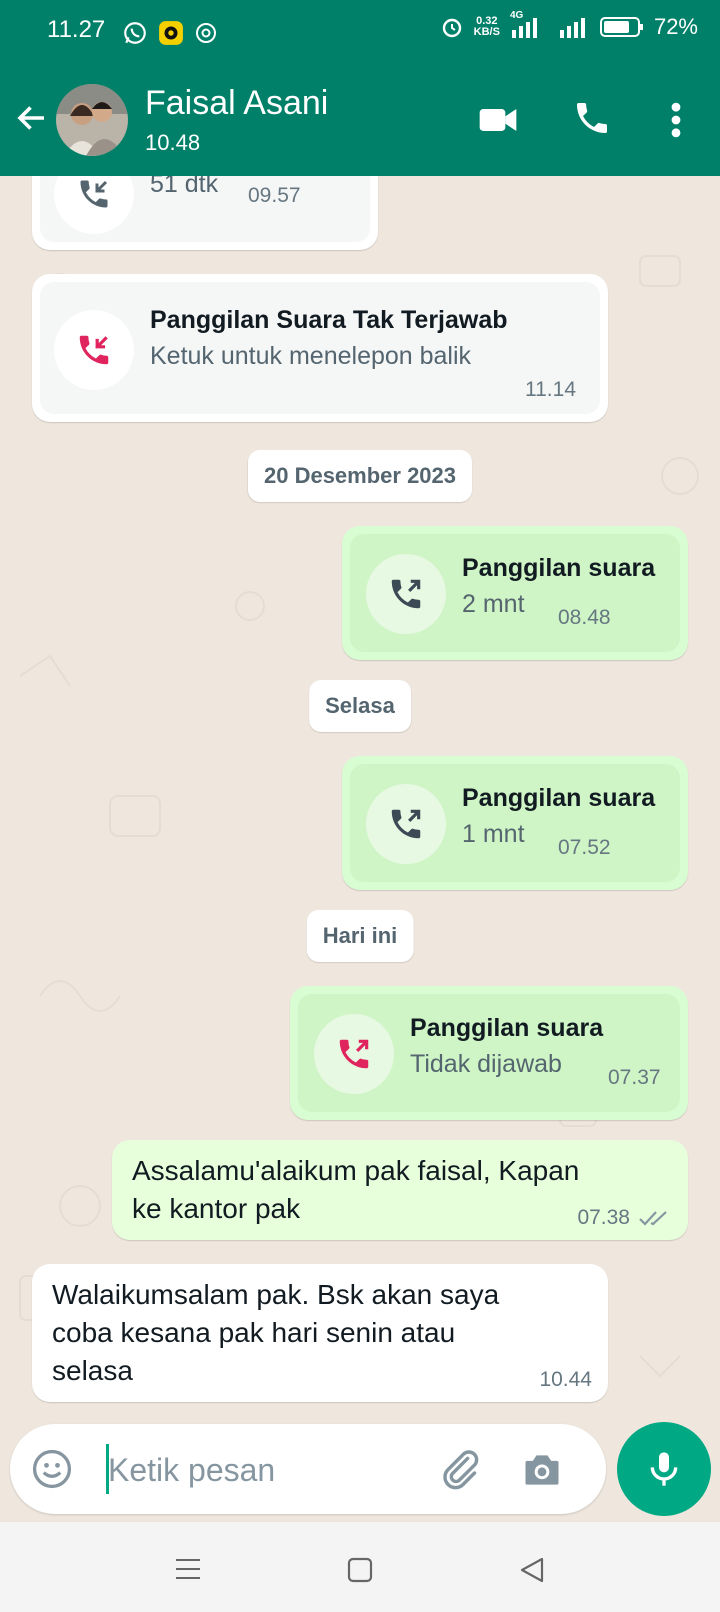  I want to click on outgoing-call-bubble: Panggilan suara 2 mnt 08.48, so click(515, 593).